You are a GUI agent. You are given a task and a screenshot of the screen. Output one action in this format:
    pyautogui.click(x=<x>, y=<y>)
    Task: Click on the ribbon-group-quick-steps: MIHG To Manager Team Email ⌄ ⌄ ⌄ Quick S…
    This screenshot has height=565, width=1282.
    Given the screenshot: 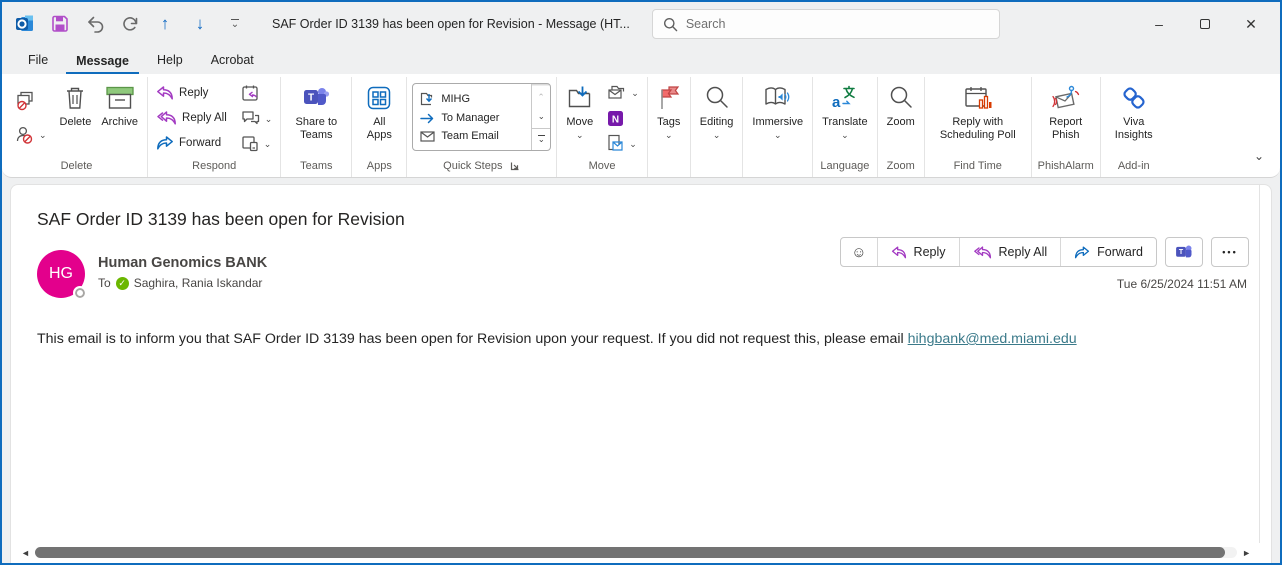 What is the action you would take?
    pyautogui.click(x=482, y=127)
    